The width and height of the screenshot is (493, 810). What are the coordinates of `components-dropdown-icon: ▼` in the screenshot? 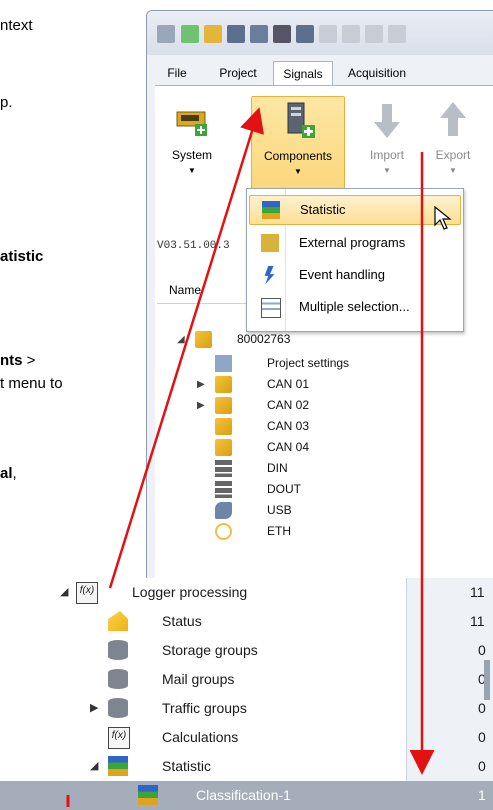 It's located at (298, 171).